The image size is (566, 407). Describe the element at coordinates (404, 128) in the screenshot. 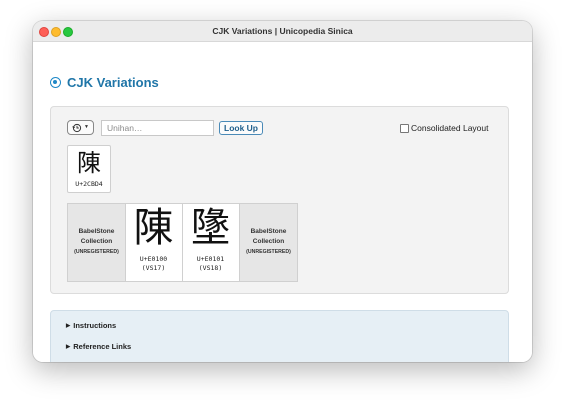

I see `consolidated-layout-checkbox` at that location.